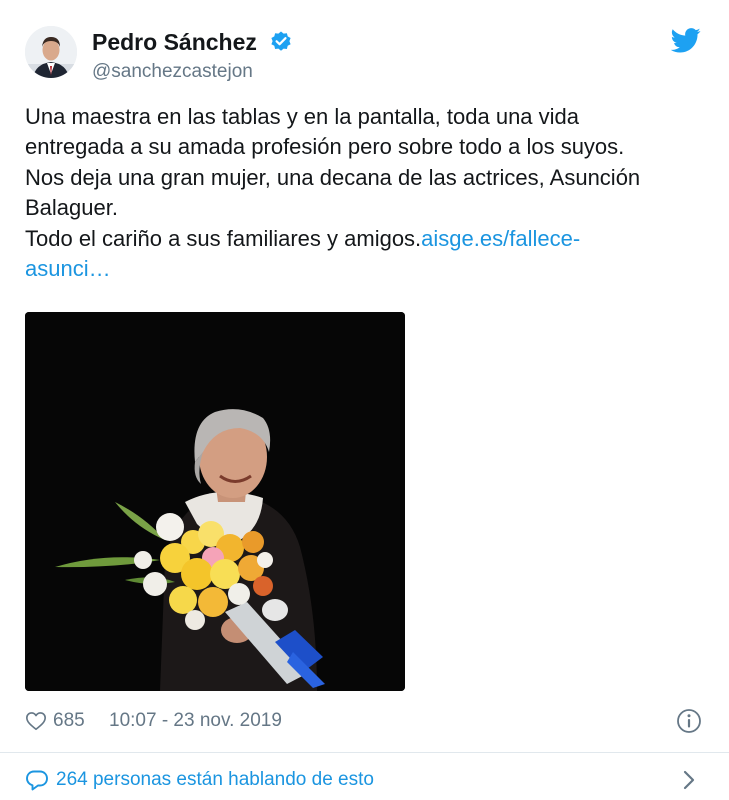 This screenshot has height=800, width=729. Describe the element at coordinates (172, 72) in the screenshot. I see `handle: @sanchezcastejon` at that location.